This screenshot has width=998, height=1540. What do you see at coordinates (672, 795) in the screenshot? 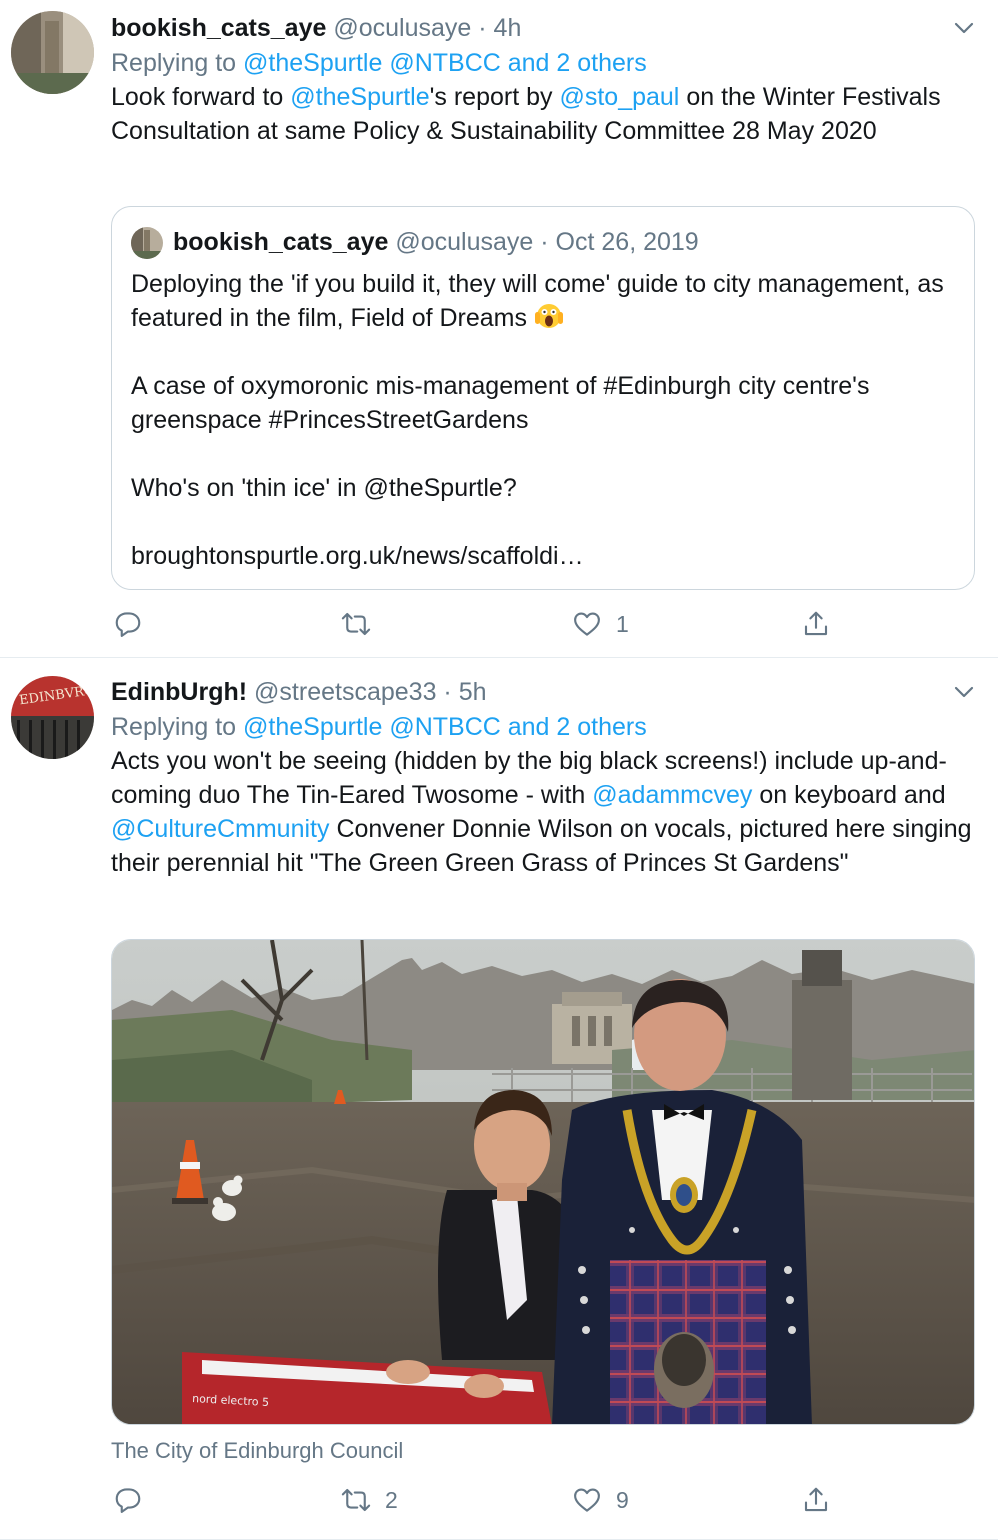
I see `mention-link: @adammcvey` at bounding box center [672, 795].